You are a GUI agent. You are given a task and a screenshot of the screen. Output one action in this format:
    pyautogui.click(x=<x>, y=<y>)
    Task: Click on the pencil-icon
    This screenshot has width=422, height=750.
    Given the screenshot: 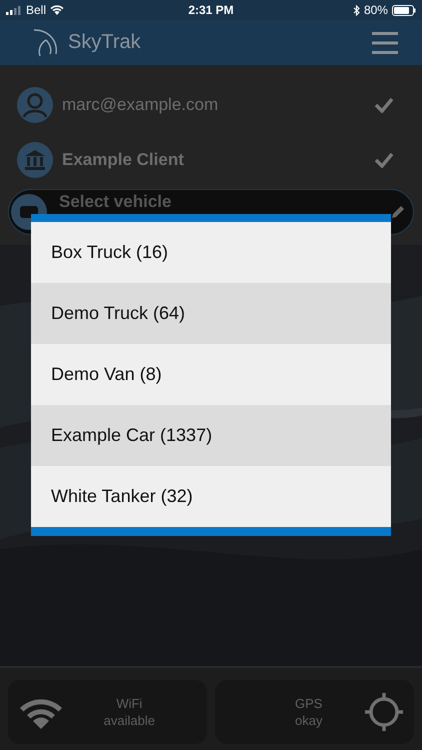 What is the action you would take?
    pyautogui.click(x=398, y=212)
    